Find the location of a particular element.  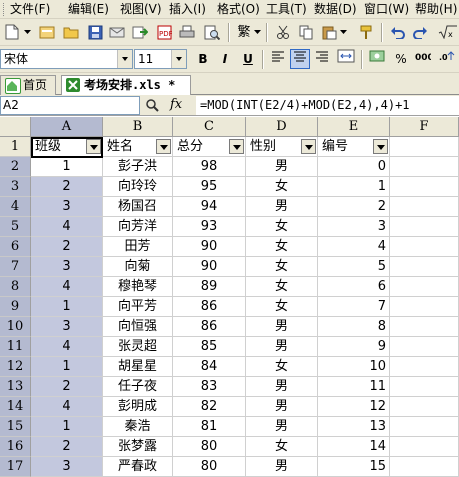

paste-icon is located at coordinates (329, 32).